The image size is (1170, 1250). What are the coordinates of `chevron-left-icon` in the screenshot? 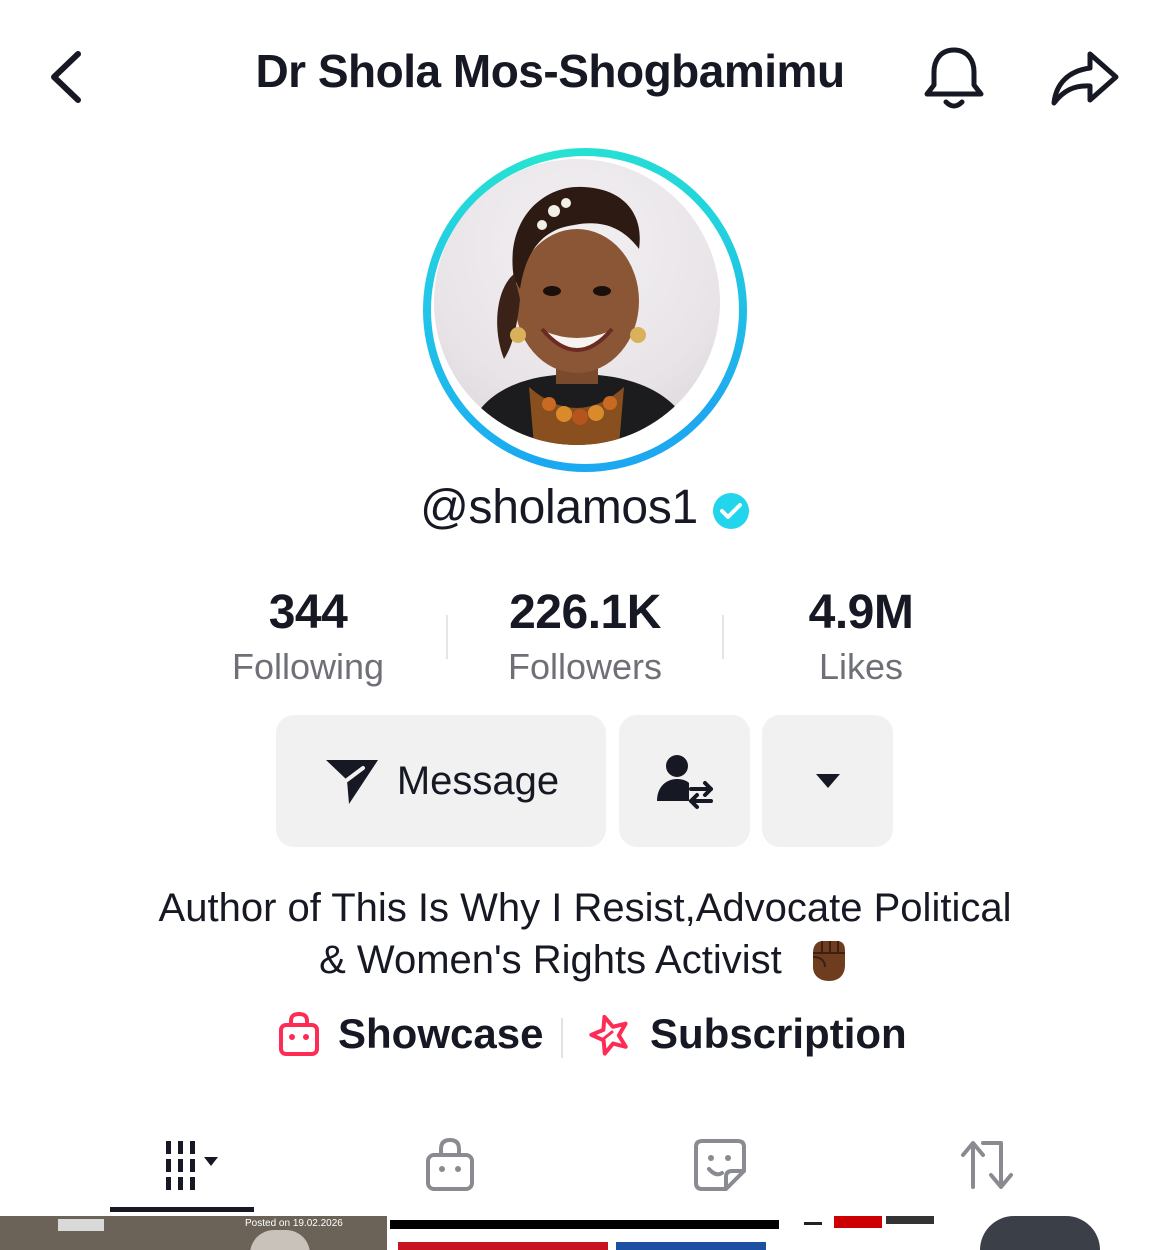 It's located at (66, 77).